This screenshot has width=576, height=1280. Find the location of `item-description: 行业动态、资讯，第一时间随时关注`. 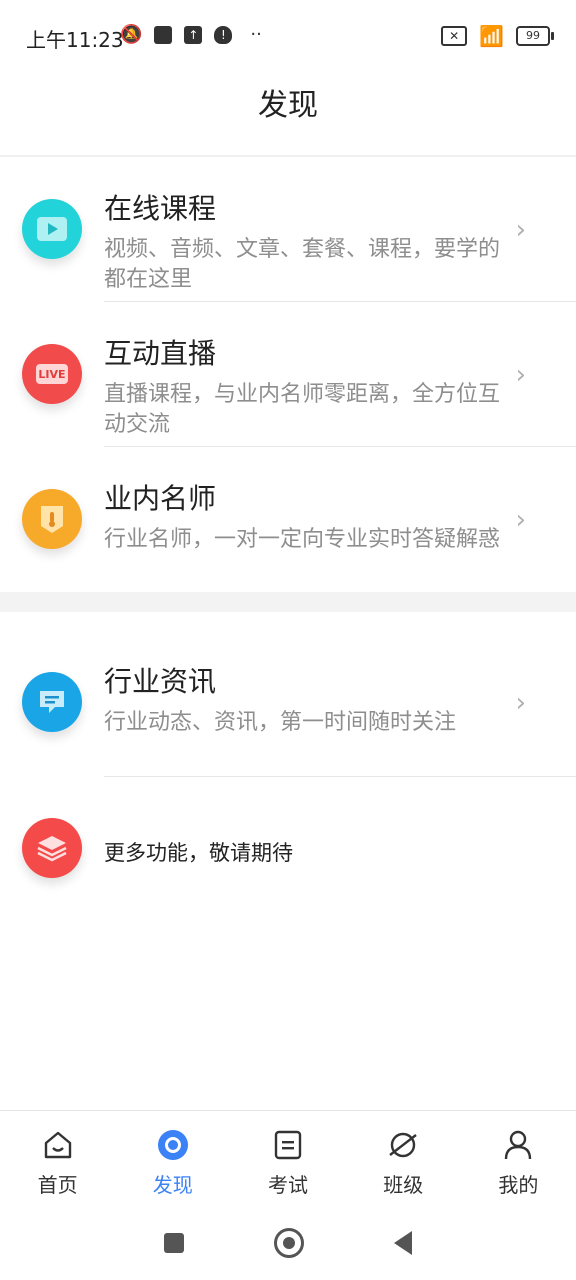

item-description: 行业动态、资讯，第一时间随时关注 is located at coordinates (280, 722).